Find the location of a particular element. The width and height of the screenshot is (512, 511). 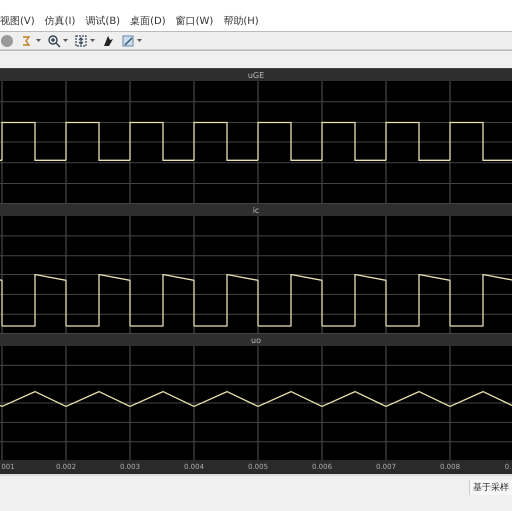

menu-item: 调试(B) is located at coordinates (102, 21).